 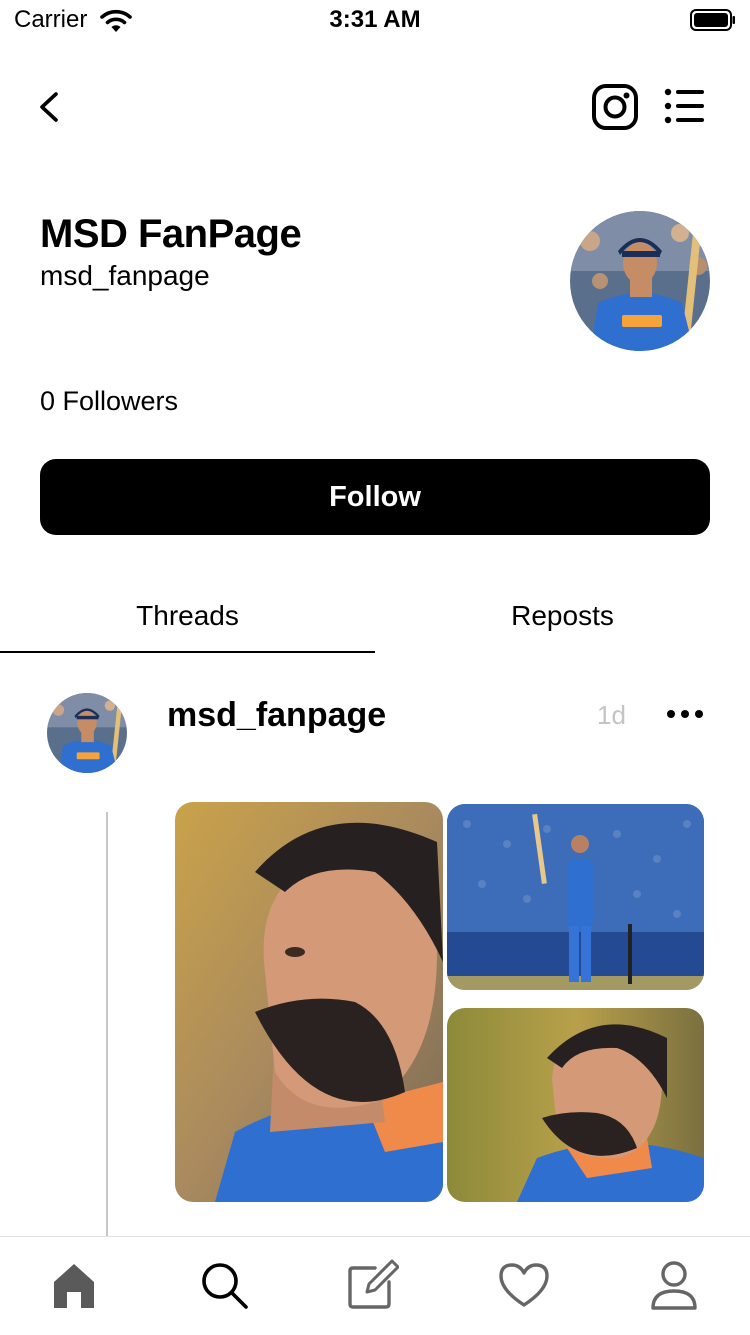 I want to click on post-time: 1d, so click(x=611, y=715).